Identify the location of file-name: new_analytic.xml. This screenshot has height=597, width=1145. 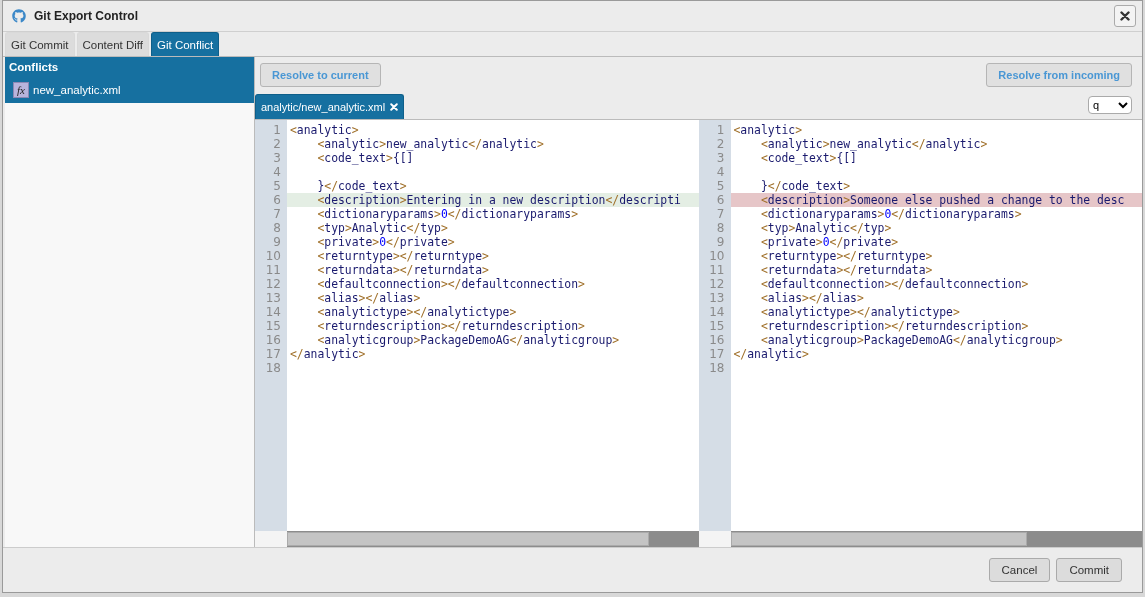
(77, 90).